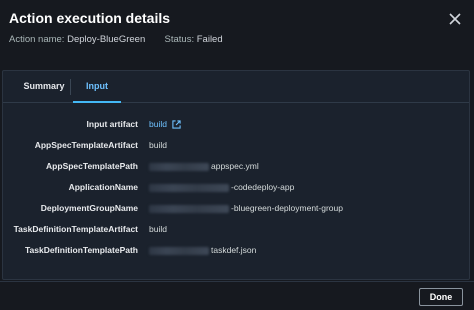 Image resolution: width=474 pixels, height=310 pixels. What do you see at coordinates (236, 229) in the screenshot?
I see `detail-row-taskdef-artifact: TaskDefinitionTemplateArtifact build` at bounding box center [236, 229].